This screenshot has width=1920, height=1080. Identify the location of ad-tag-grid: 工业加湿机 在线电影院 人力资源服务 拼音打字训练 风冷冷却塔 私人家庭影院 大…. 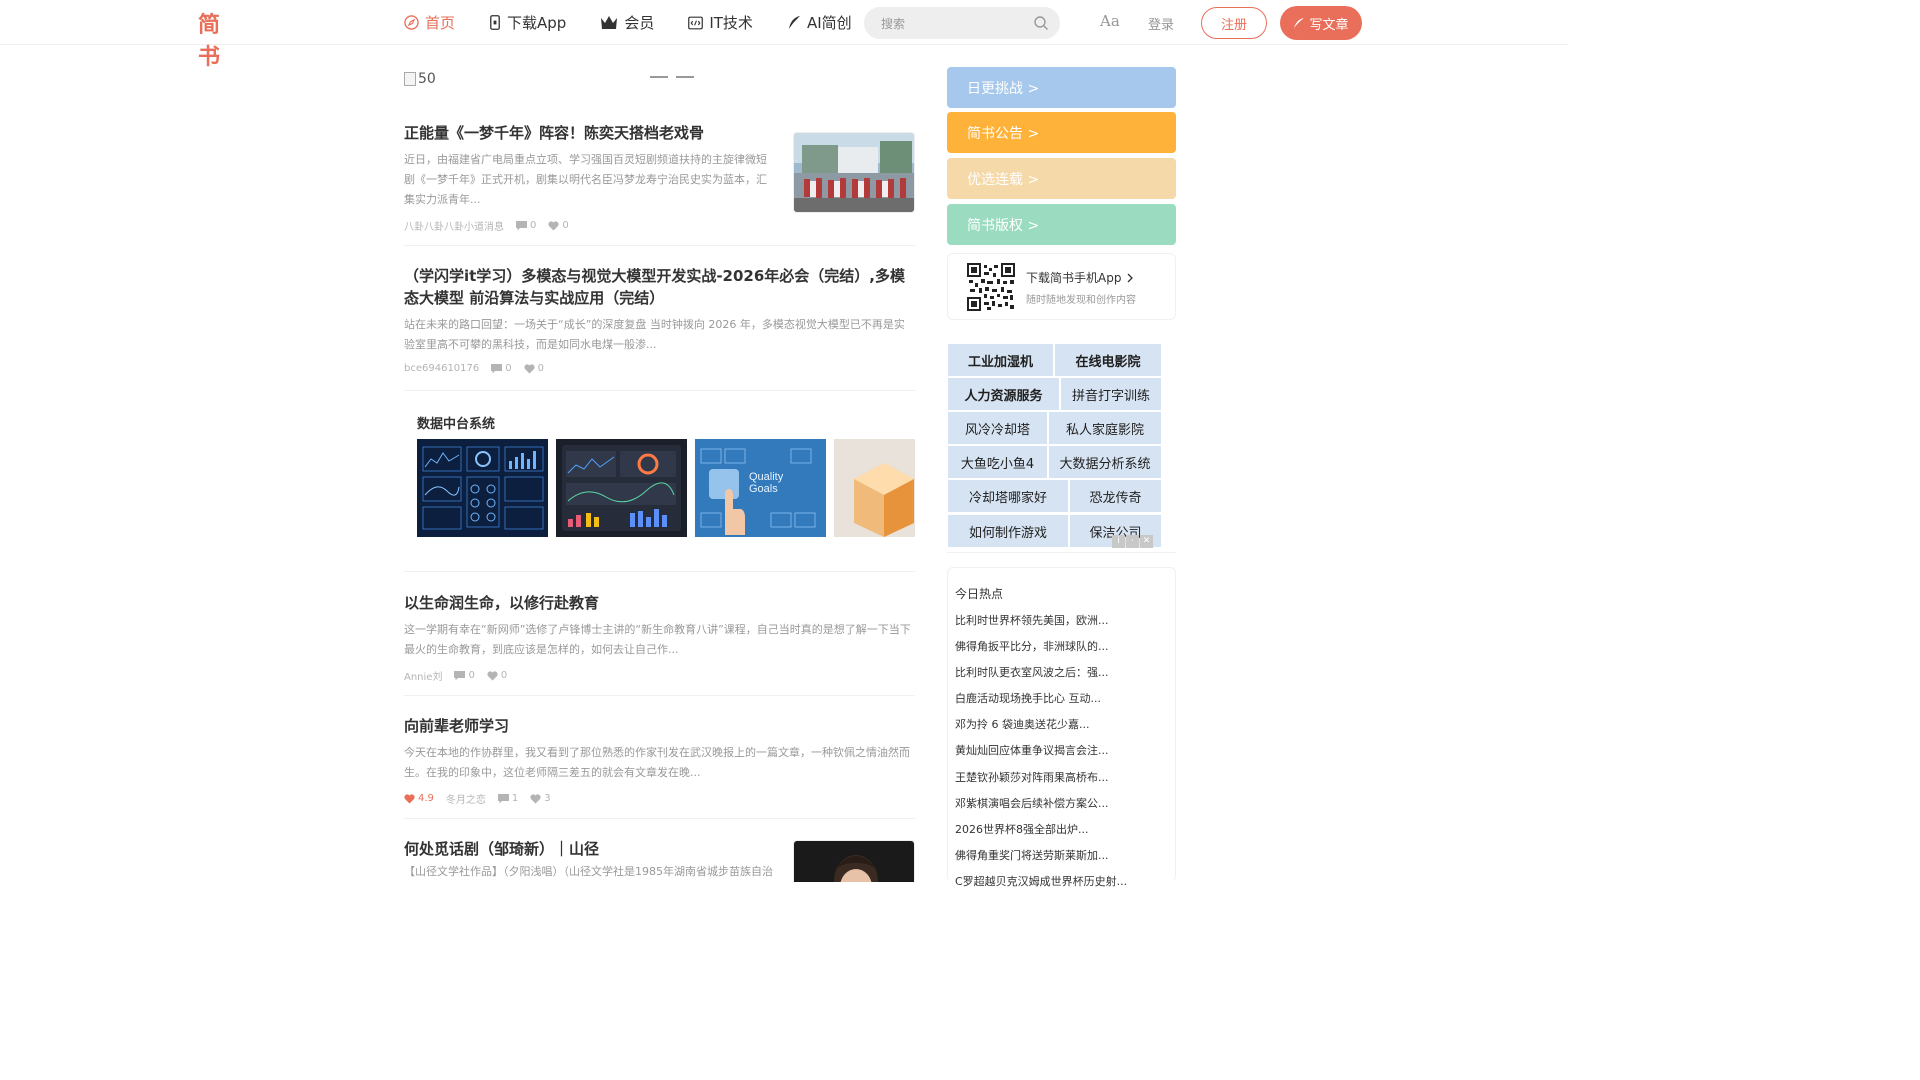
(1061, 448).